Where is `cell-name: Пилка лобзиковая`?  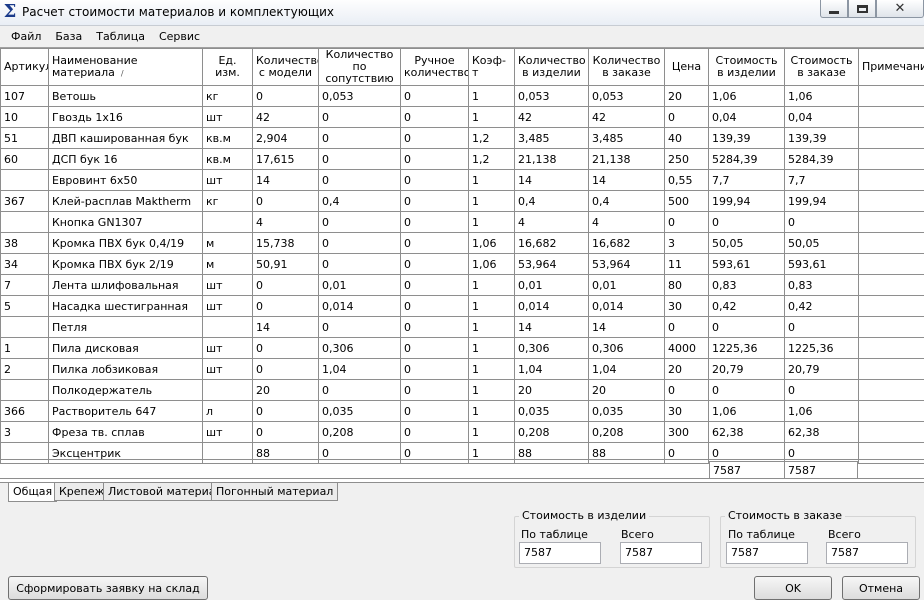 cell-name: Пилка лобзиковая is located at coordinates (125, 369).